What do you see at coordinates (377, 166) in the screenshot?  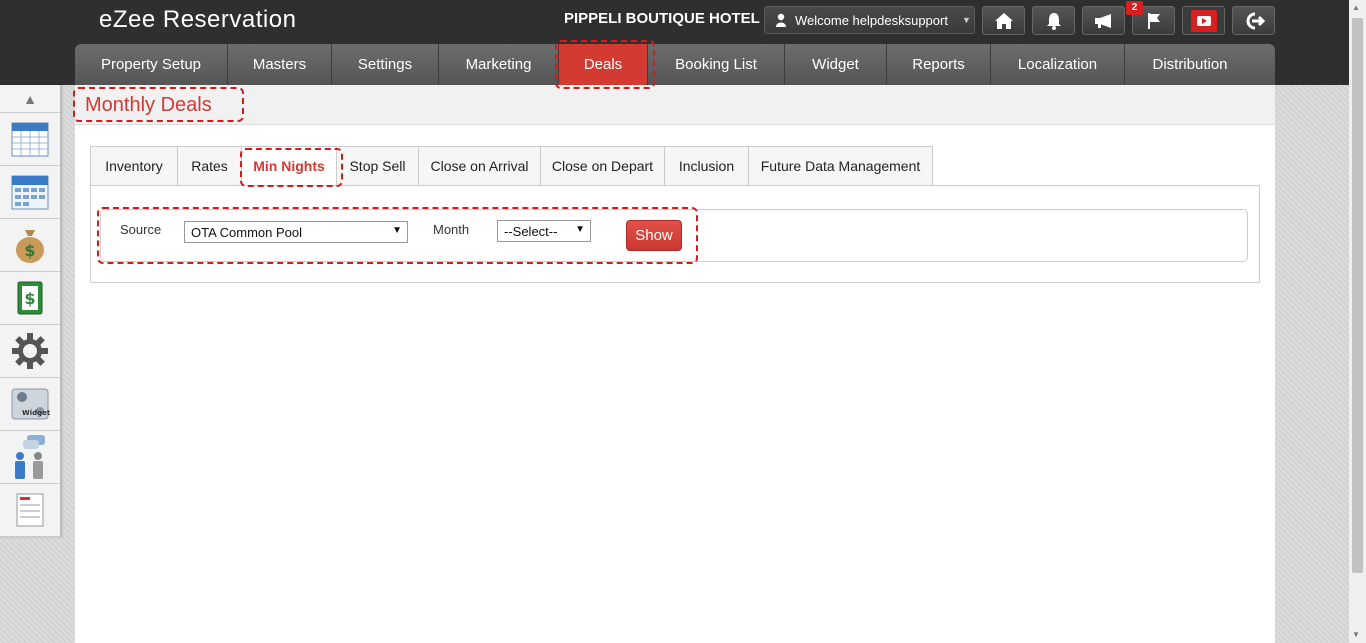 I see `tab-stop-sell: Stop Sell` at bounding box center [377, 166].